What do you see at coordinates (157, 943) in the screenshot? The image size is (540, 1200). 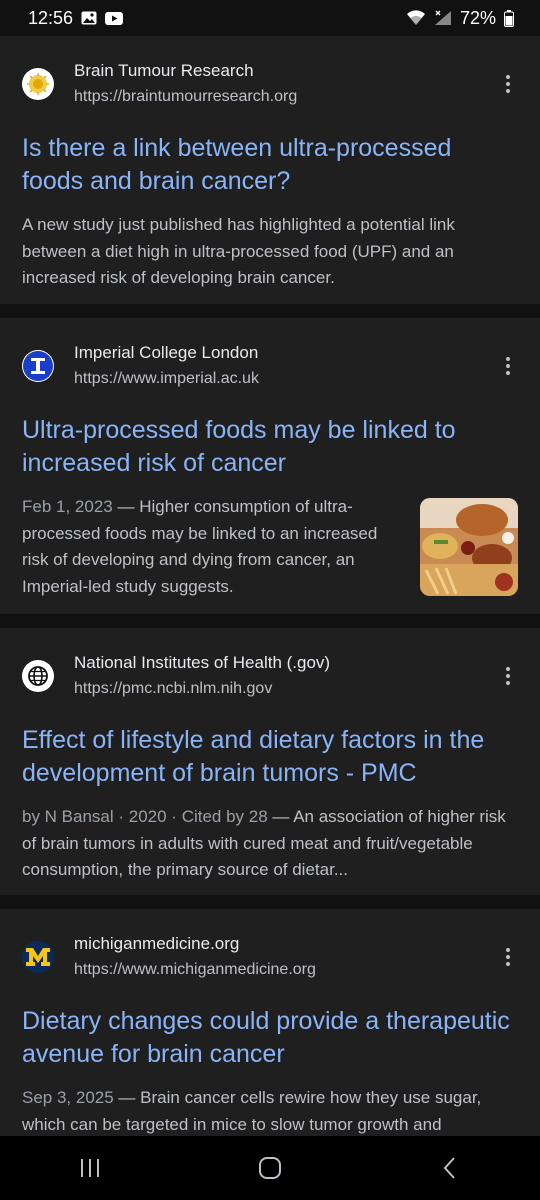 I see `source-name: michiganmedicine.org` at bounding box center [157, 943].